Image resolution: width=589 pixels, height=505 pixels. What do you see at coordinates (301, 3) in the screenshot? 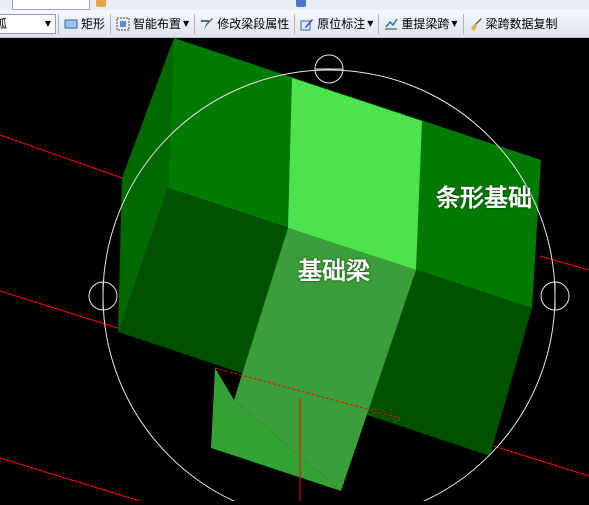
I see `tool-icon` at bounding box center [301, 3].